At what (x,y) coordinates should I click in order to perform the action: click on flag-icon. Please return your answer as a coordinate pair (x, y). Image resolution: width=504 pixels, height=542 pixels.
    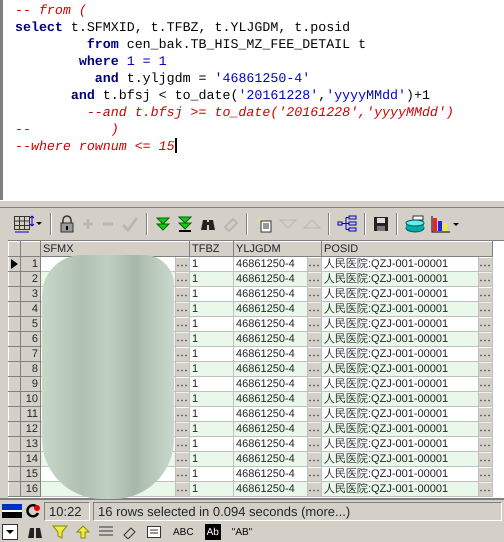
    Looking at the image, I should click on (12, 511).